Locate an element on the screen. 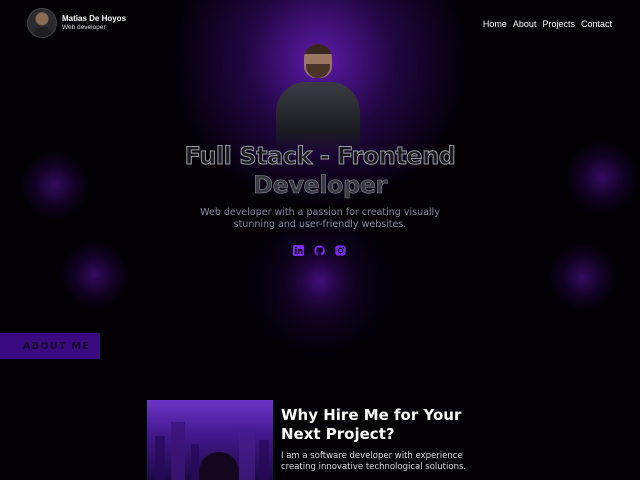 The width and height of the screenshot is (640, 480). nav-about: About is located at coordinates (525, 24).